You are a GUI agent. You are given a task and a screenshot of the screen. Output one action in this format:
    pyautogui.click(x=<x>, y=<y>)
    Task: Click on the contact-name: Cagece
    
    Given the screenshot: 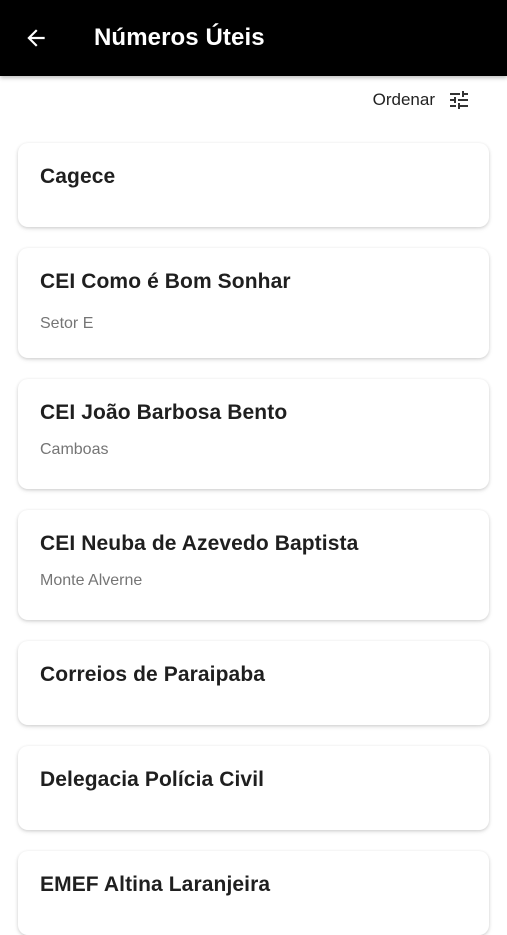 What is the action you would take?
    pyautogui.click(x=78, y=176)
    